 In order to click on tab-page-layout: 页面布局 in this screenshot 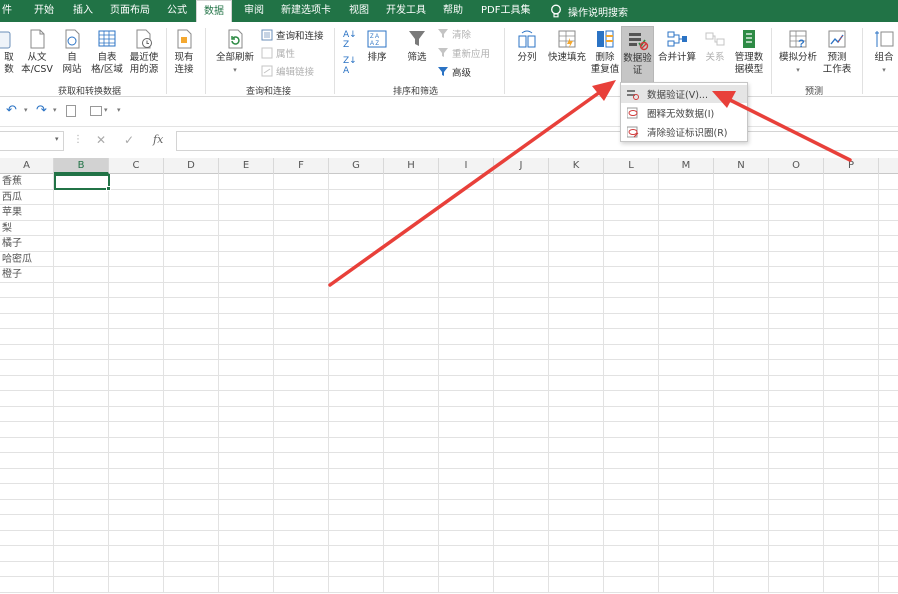, I will do `click(130, 11)`.